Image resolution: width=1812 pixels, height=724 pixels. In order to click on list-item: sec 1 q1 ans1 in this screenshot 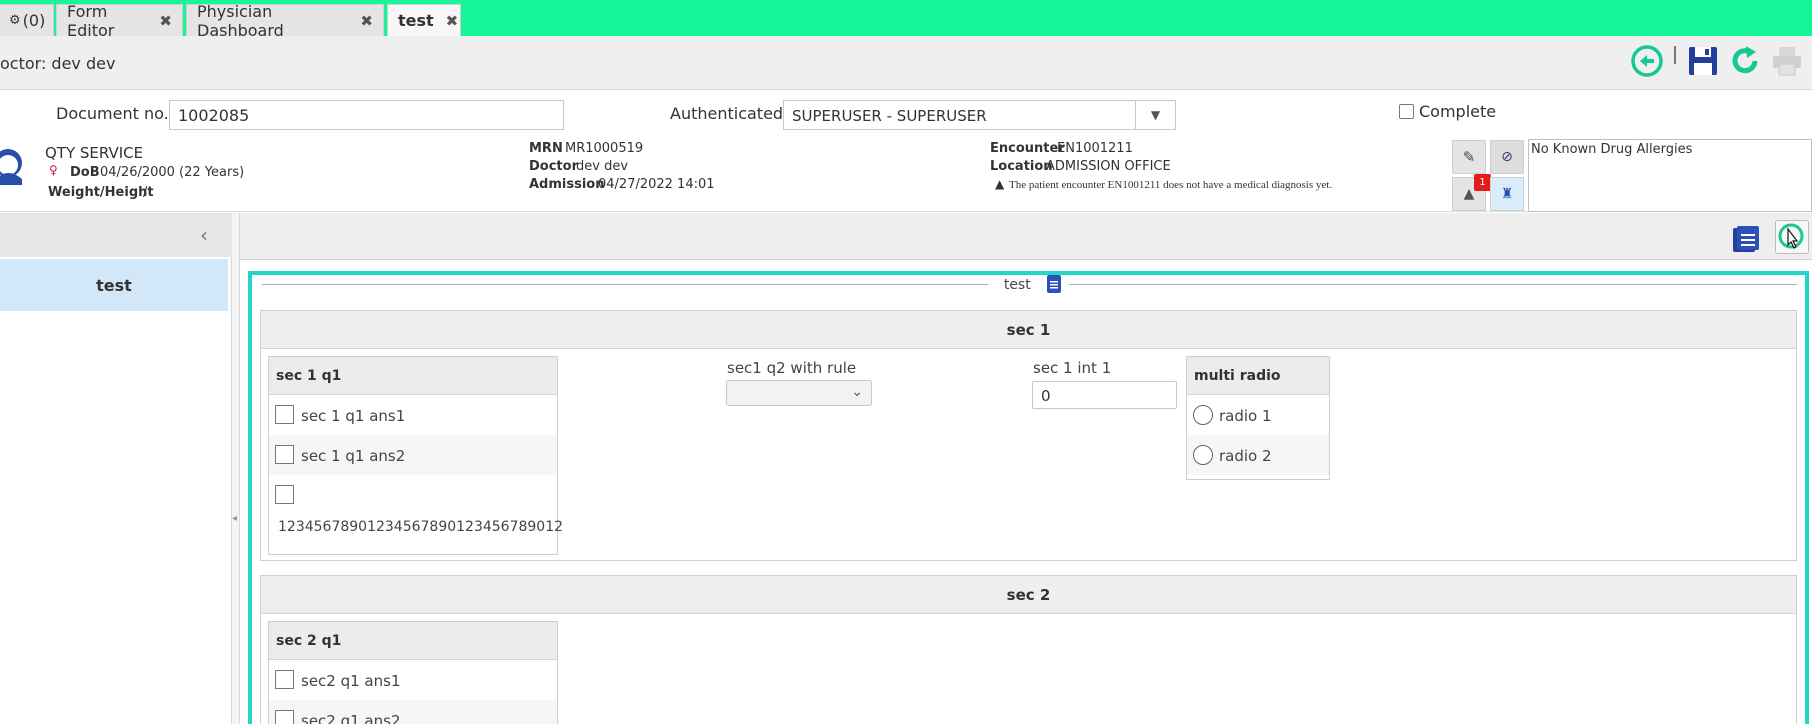, I will do `click(413, 415)`.